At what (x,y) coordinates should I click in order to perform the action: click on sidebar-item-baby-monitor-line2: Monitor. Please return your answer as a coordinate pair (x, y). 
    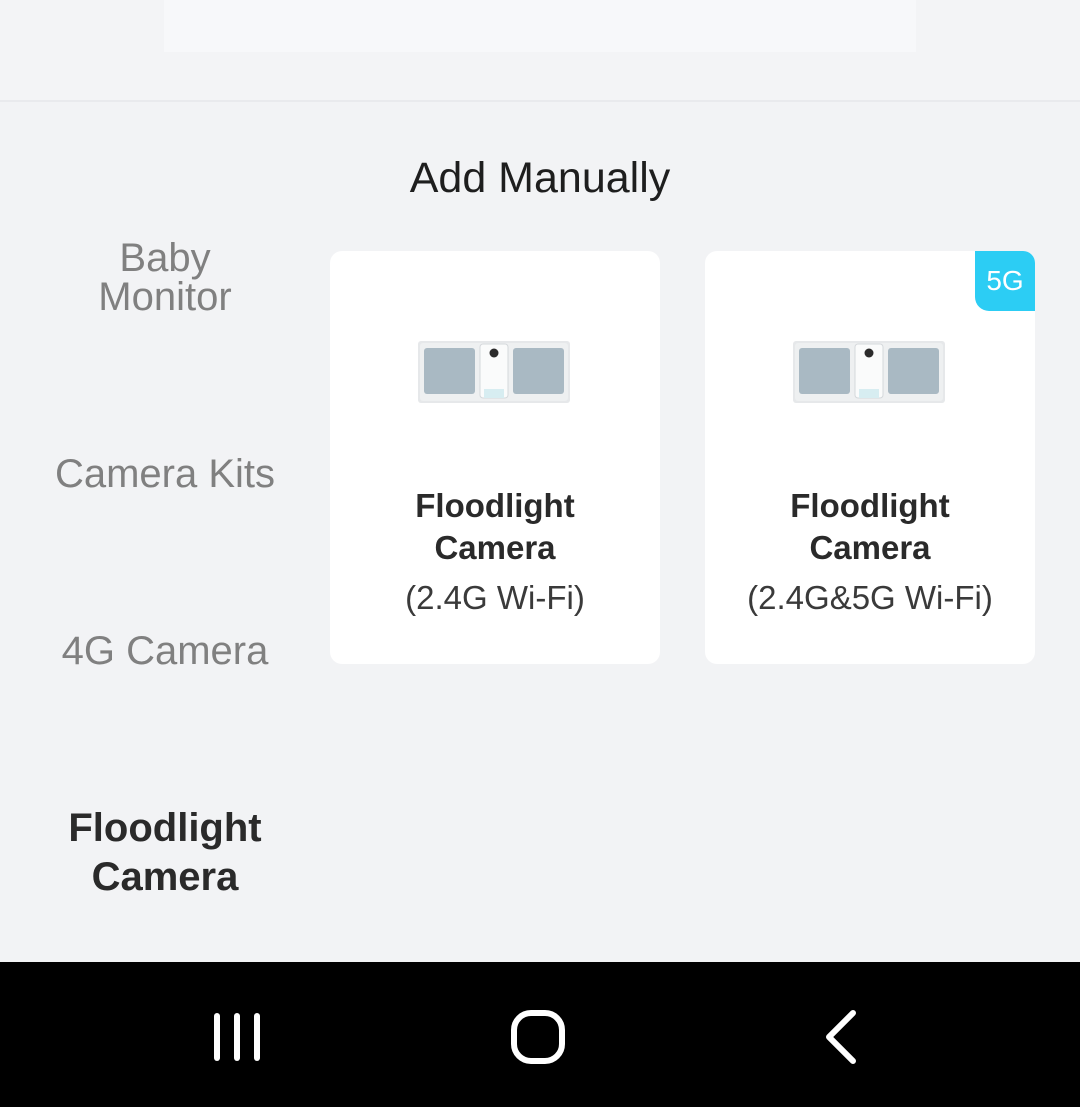
    Looking at the image, I should click on (165, 297).